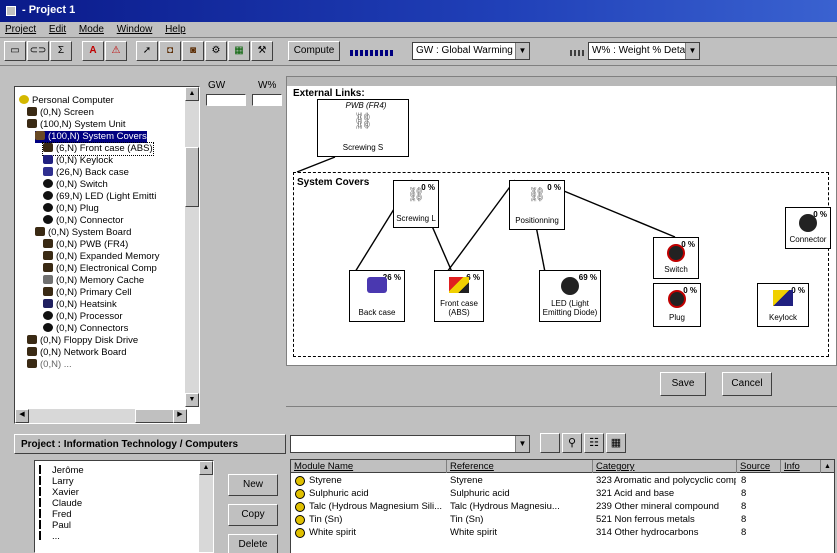  I want to click on tree-item-selected: (100,N) System Covers, so click(91, 137).